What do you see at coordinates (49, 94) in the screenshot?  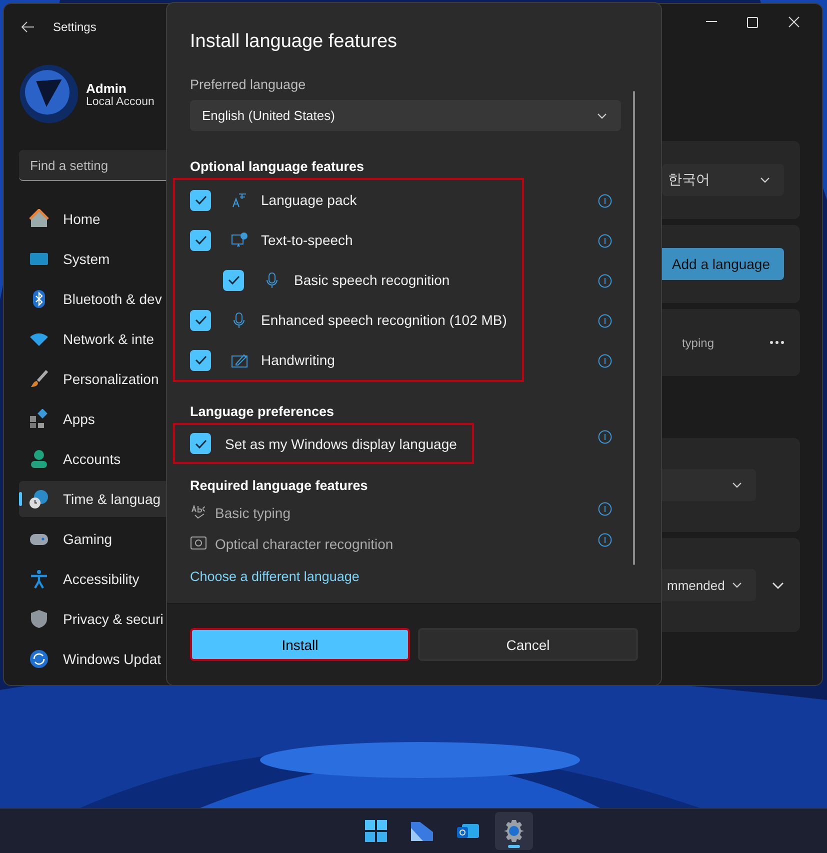 I see `avatar` at bounding box center [49, 94].